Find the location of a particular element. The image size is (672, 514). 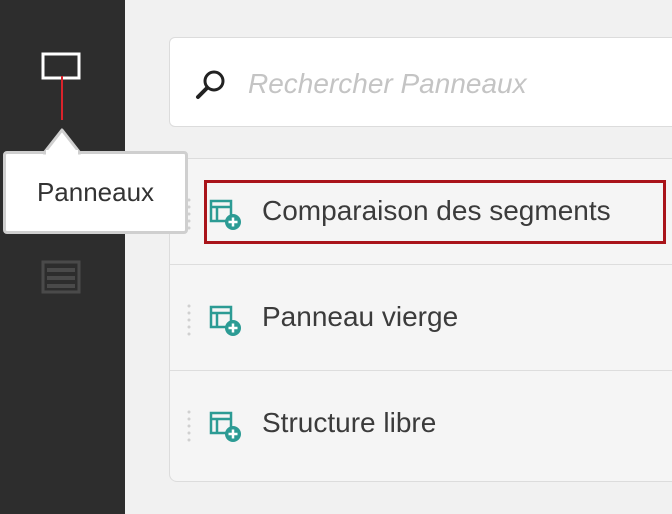

panel-label: Structure libre is located at coordinates (349, 422).